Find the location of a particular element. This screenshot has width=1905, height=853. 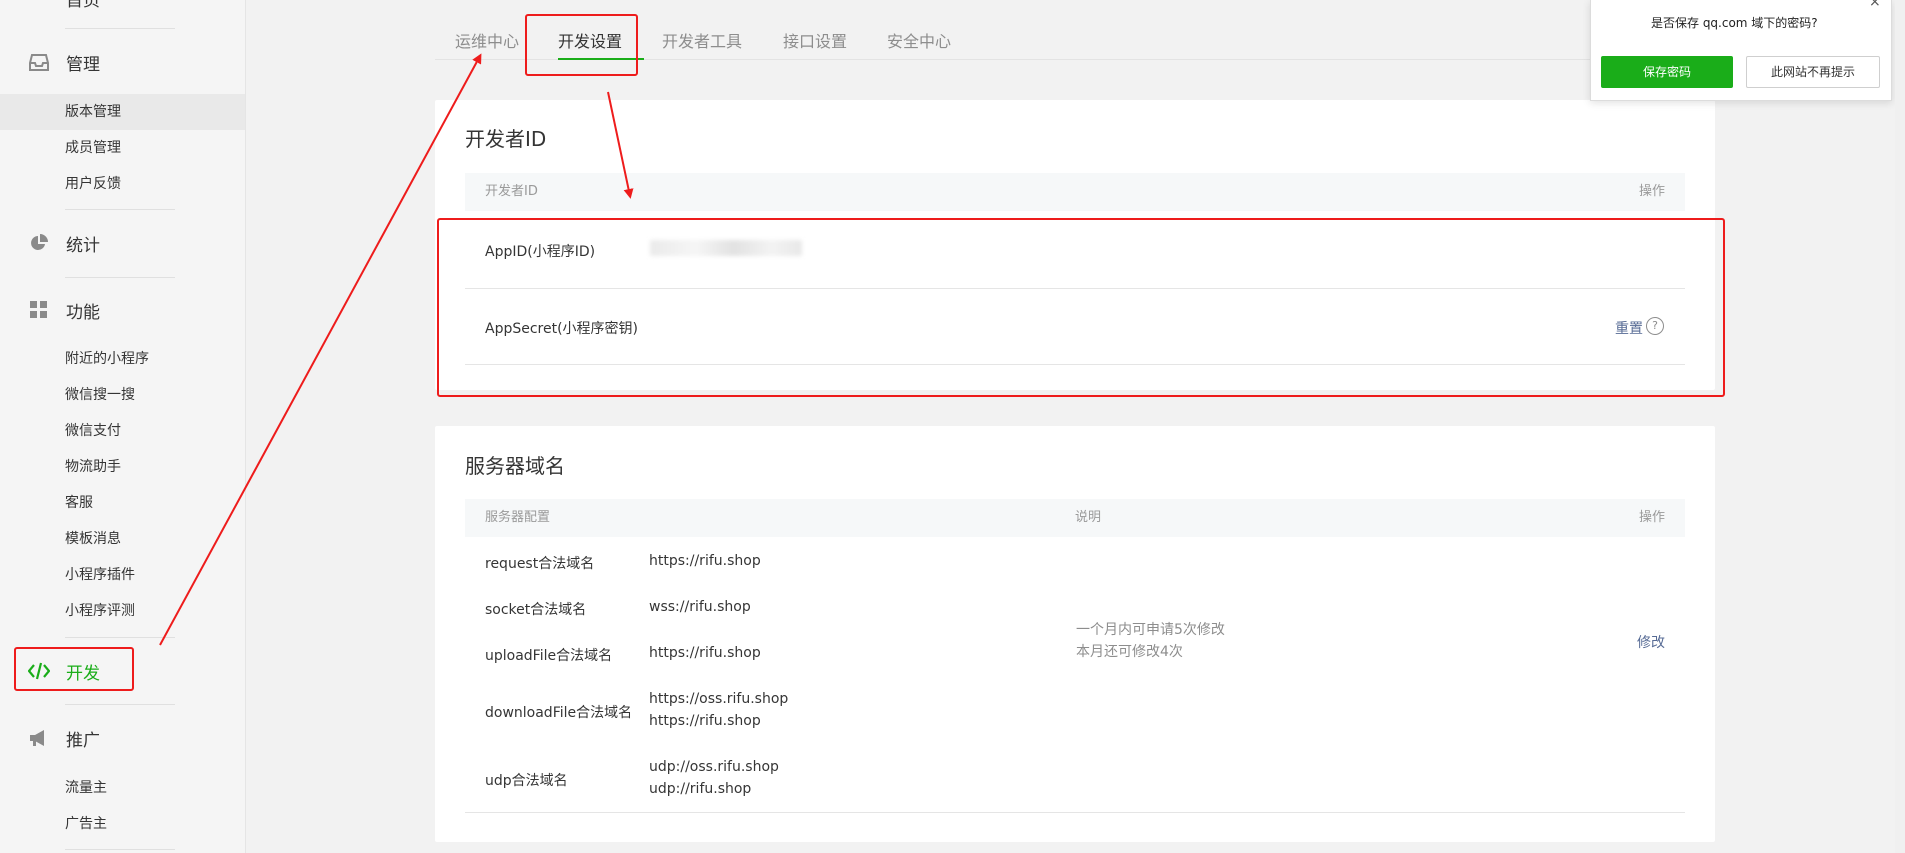

download-domain-value: https://rifu.shop is located at coordinates (705, 721).